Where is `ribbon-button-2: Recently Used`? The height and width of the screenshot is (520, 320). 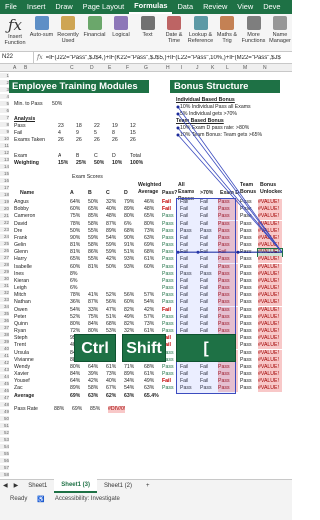
ribbon-button-2: Recently Used is located at coordinates (68, 30).